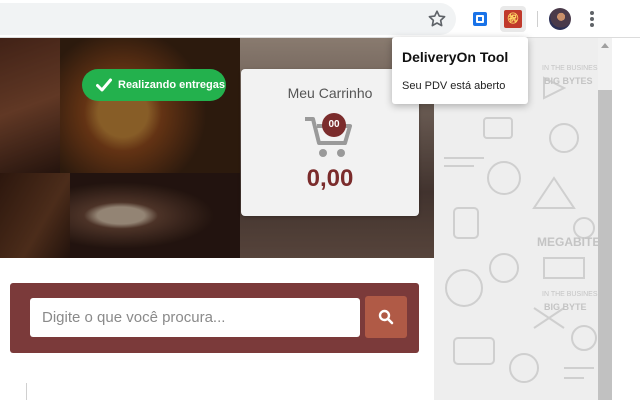 The image size is (640, 400). Describe the element at coordinates (330, 178) in the screenshot. I see `cart-total: 0,00` at that location.